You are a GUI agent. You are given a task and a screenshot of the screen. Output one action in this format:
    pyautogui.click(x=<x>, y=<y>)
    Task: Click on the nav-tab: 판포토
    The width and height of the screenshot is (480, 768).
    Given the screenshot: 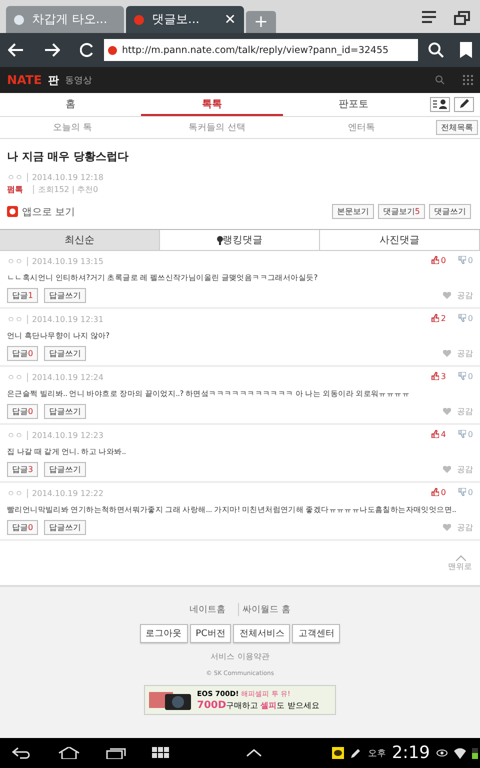 What is the action you would take?
    pyautogui.click(x=353, y=104)
    